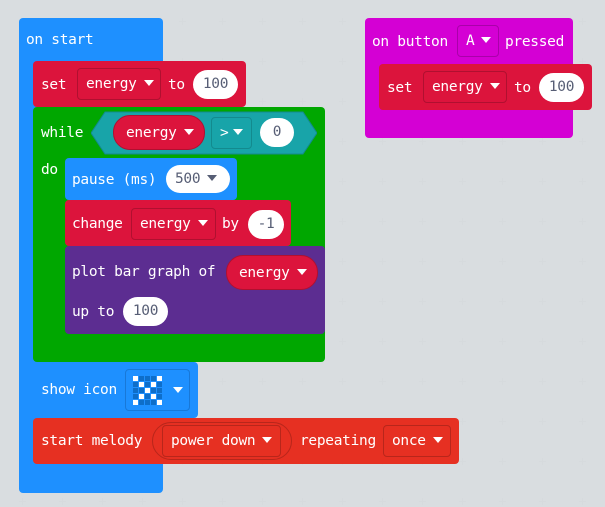 The width and height of the screenshot is (605, 507). Describe the element at coordinates (93, 312) in the screenshot. I see `up-to-label: up to` at that location.